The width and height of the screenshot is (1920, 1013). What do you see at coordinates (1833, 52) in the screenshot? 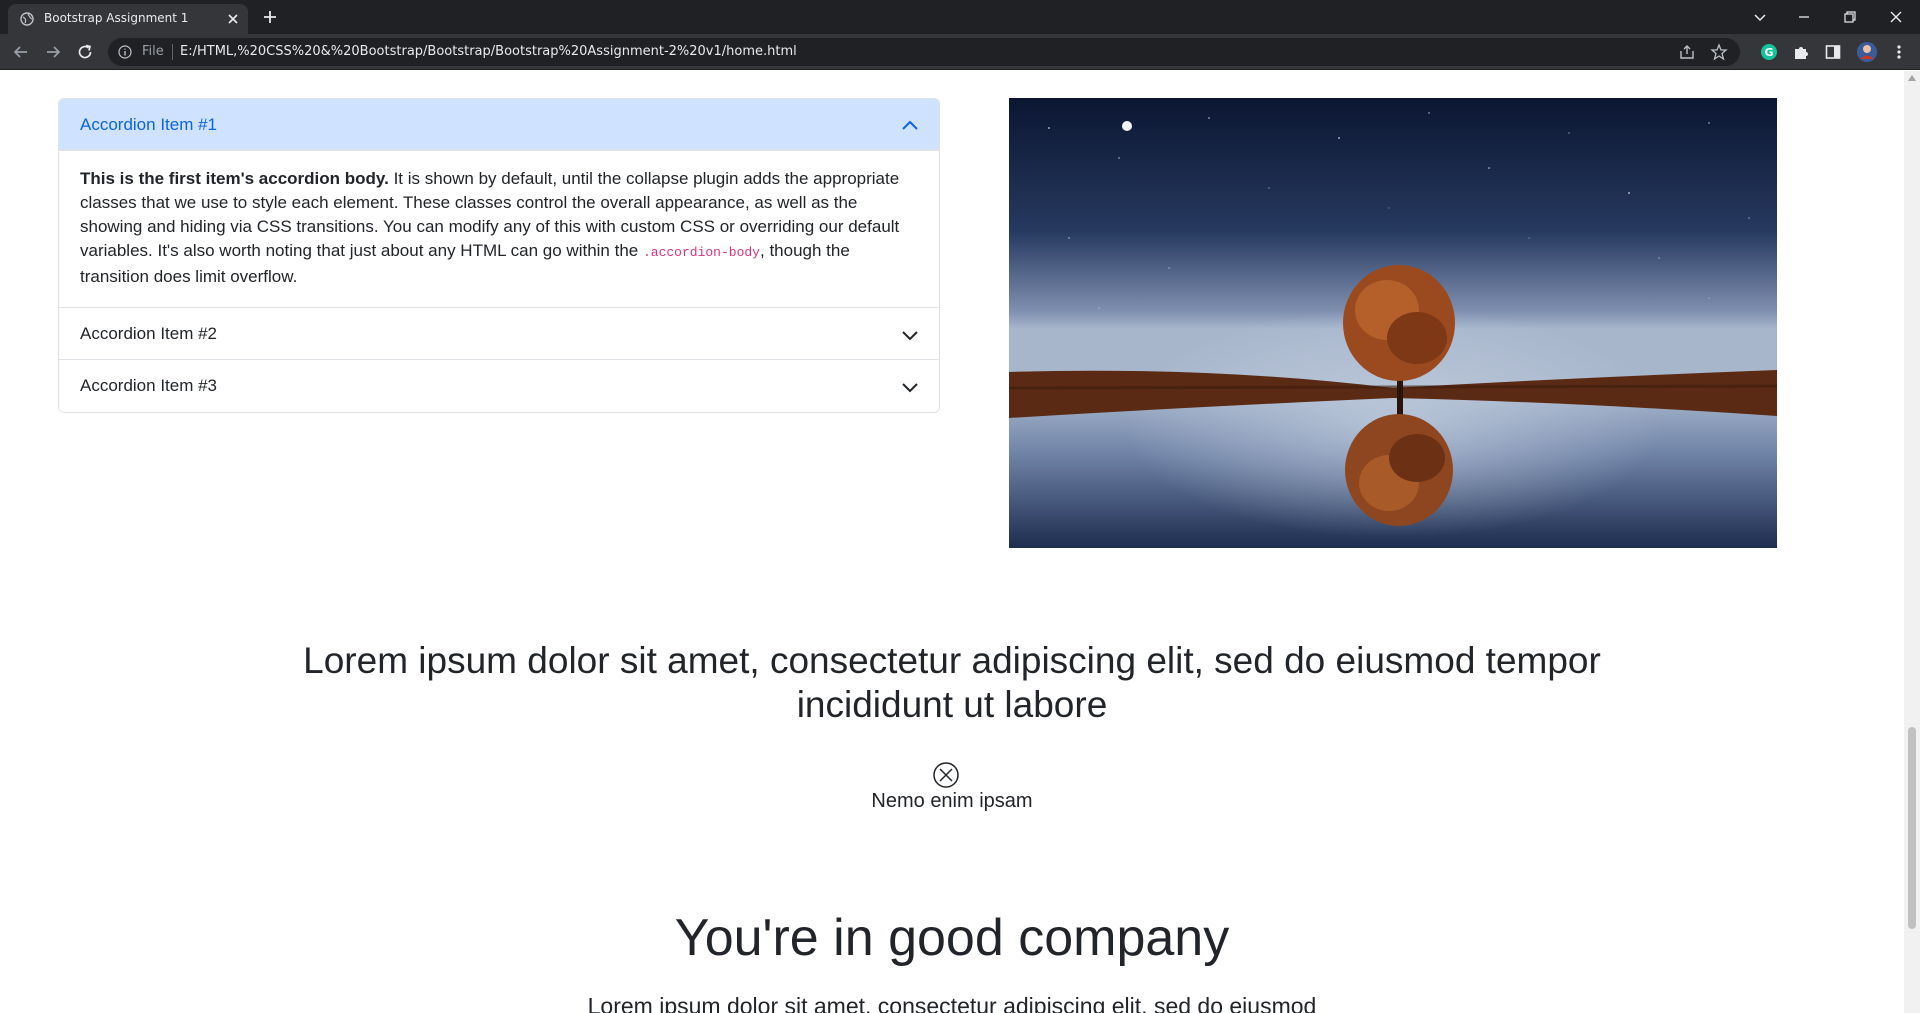
I see `side-panel-icon` at bounding box center [1833, 52].